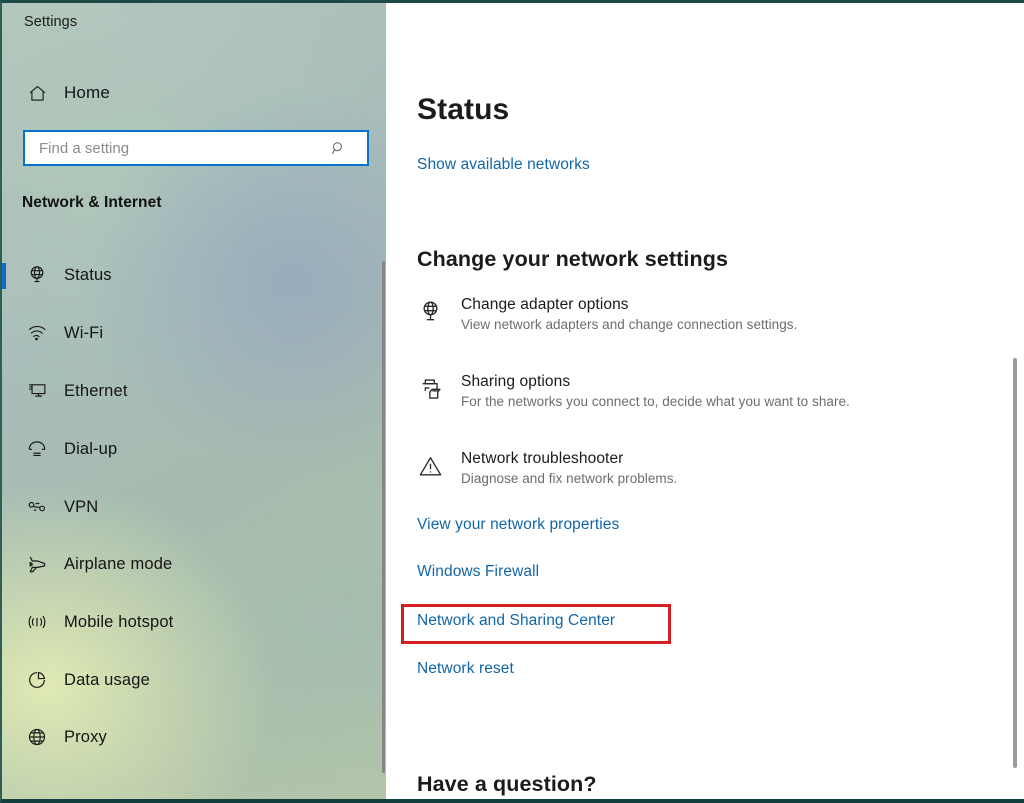 The width and height of the screenshot is (1024, 803). I want to click on search-input, so click(178, 148).